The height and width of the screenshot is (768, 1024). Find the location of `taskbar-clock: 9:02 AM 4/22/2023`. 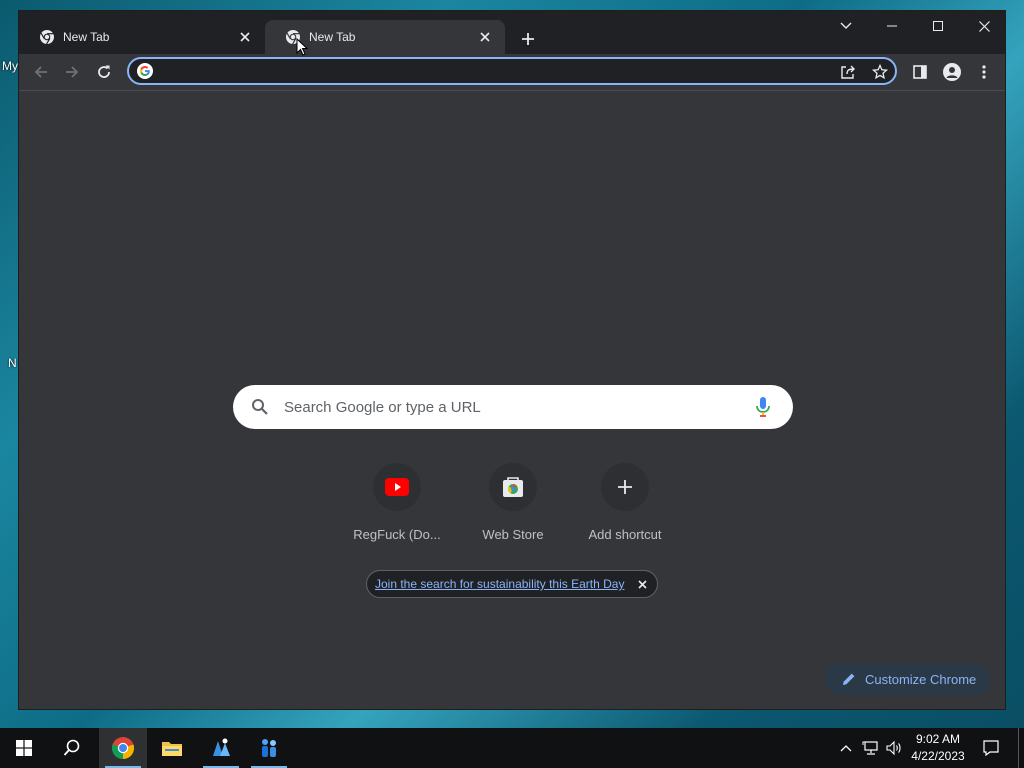

taskbar-clock: 9:02 AM 4/22/2023 is located at coordinates (938, 748).